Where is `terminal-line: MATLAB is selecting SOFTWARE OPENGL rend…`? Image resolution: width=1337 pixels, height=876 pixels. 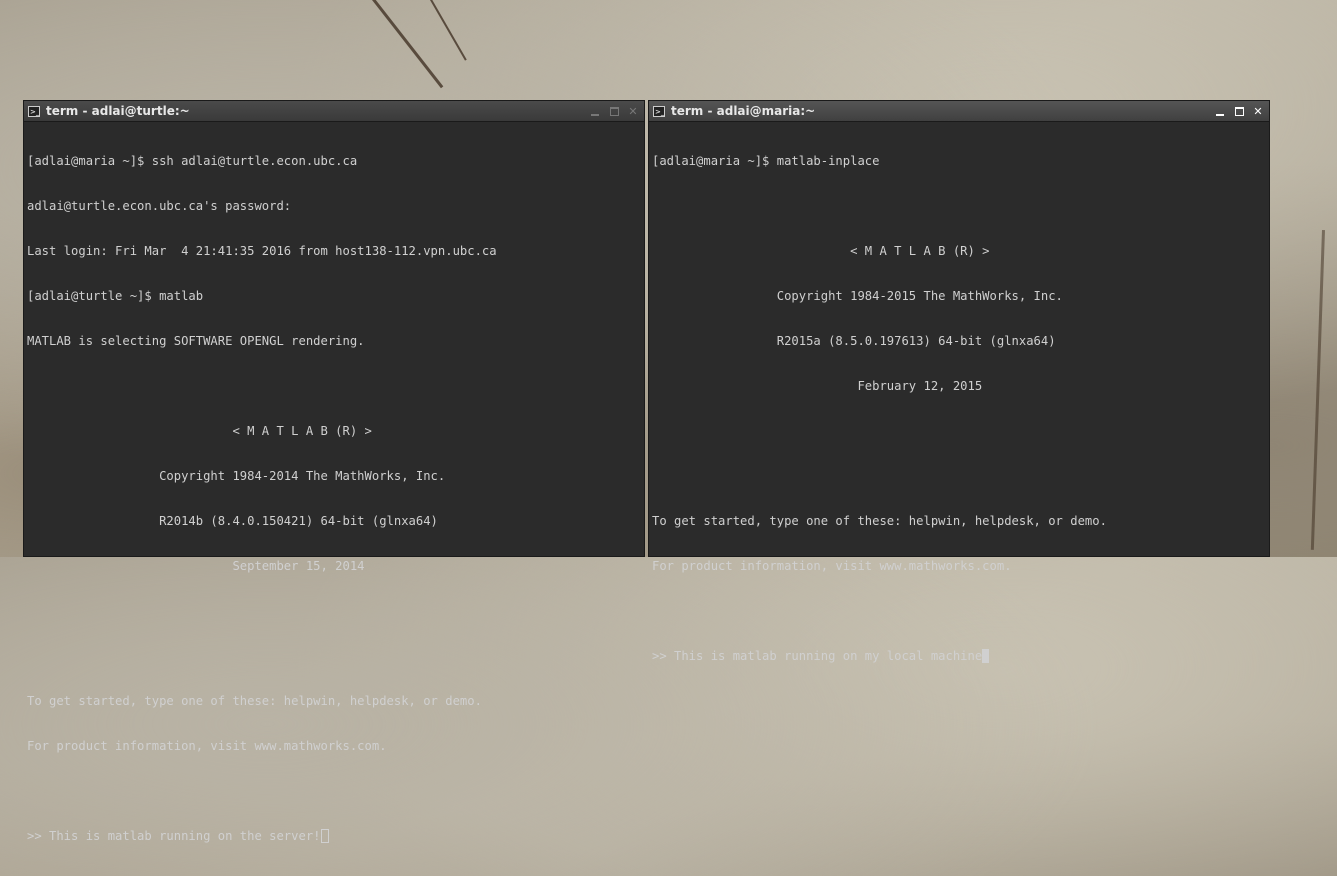 terminal-line: MATLAB is selecting SOFTWARE OPENGL rend… is located at coordinates (196, 341).